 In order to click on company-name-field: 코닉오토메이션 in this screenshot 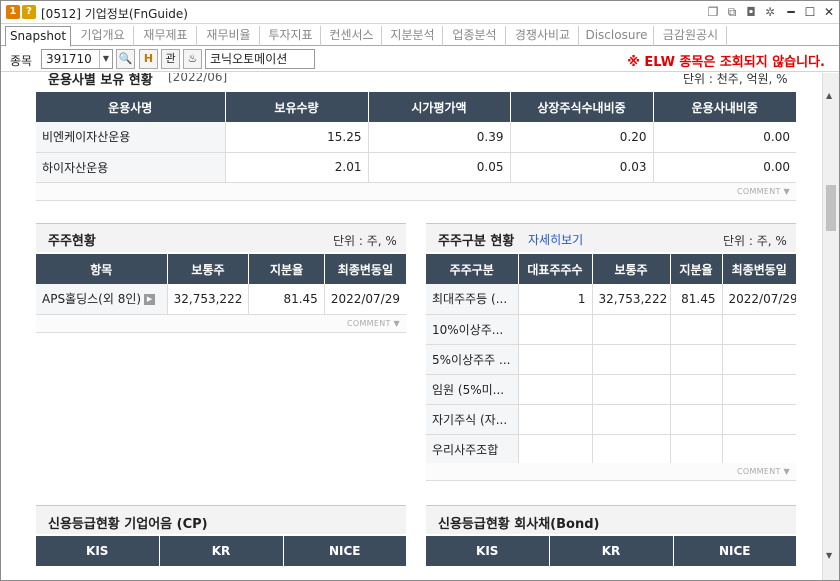, I will do `click(260, 59)`.